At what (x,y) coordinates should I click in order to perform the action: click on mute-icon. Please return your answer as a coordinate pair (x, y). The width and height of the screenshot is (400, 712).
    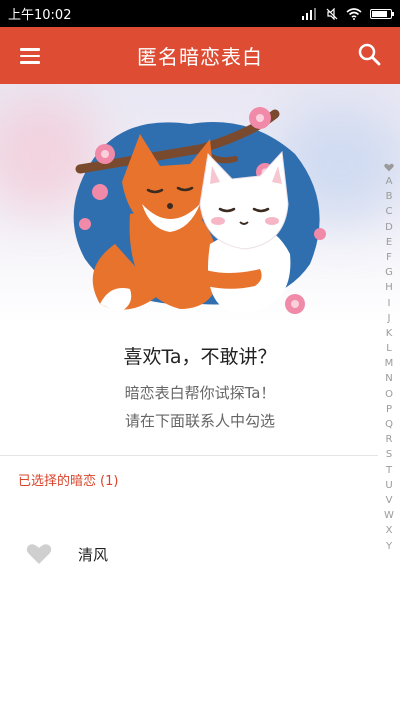
    Looking at the image, I should click on (332, 13).